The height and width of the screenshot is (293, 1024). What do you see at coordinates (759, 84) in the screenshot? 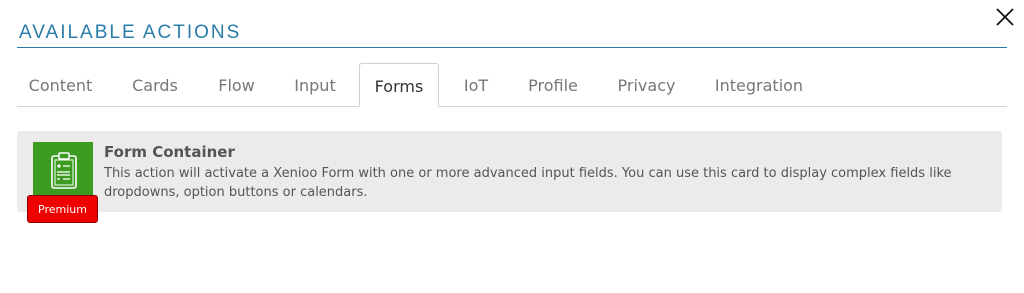
I see `tab-integration: Integration` at bounding box center [759, 84].